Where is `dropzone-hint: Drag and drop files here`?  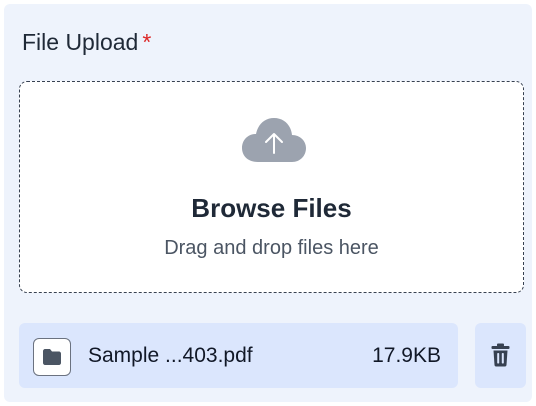
dropzone-hint: Drag and drop files here is located at coordinates (271, 248).